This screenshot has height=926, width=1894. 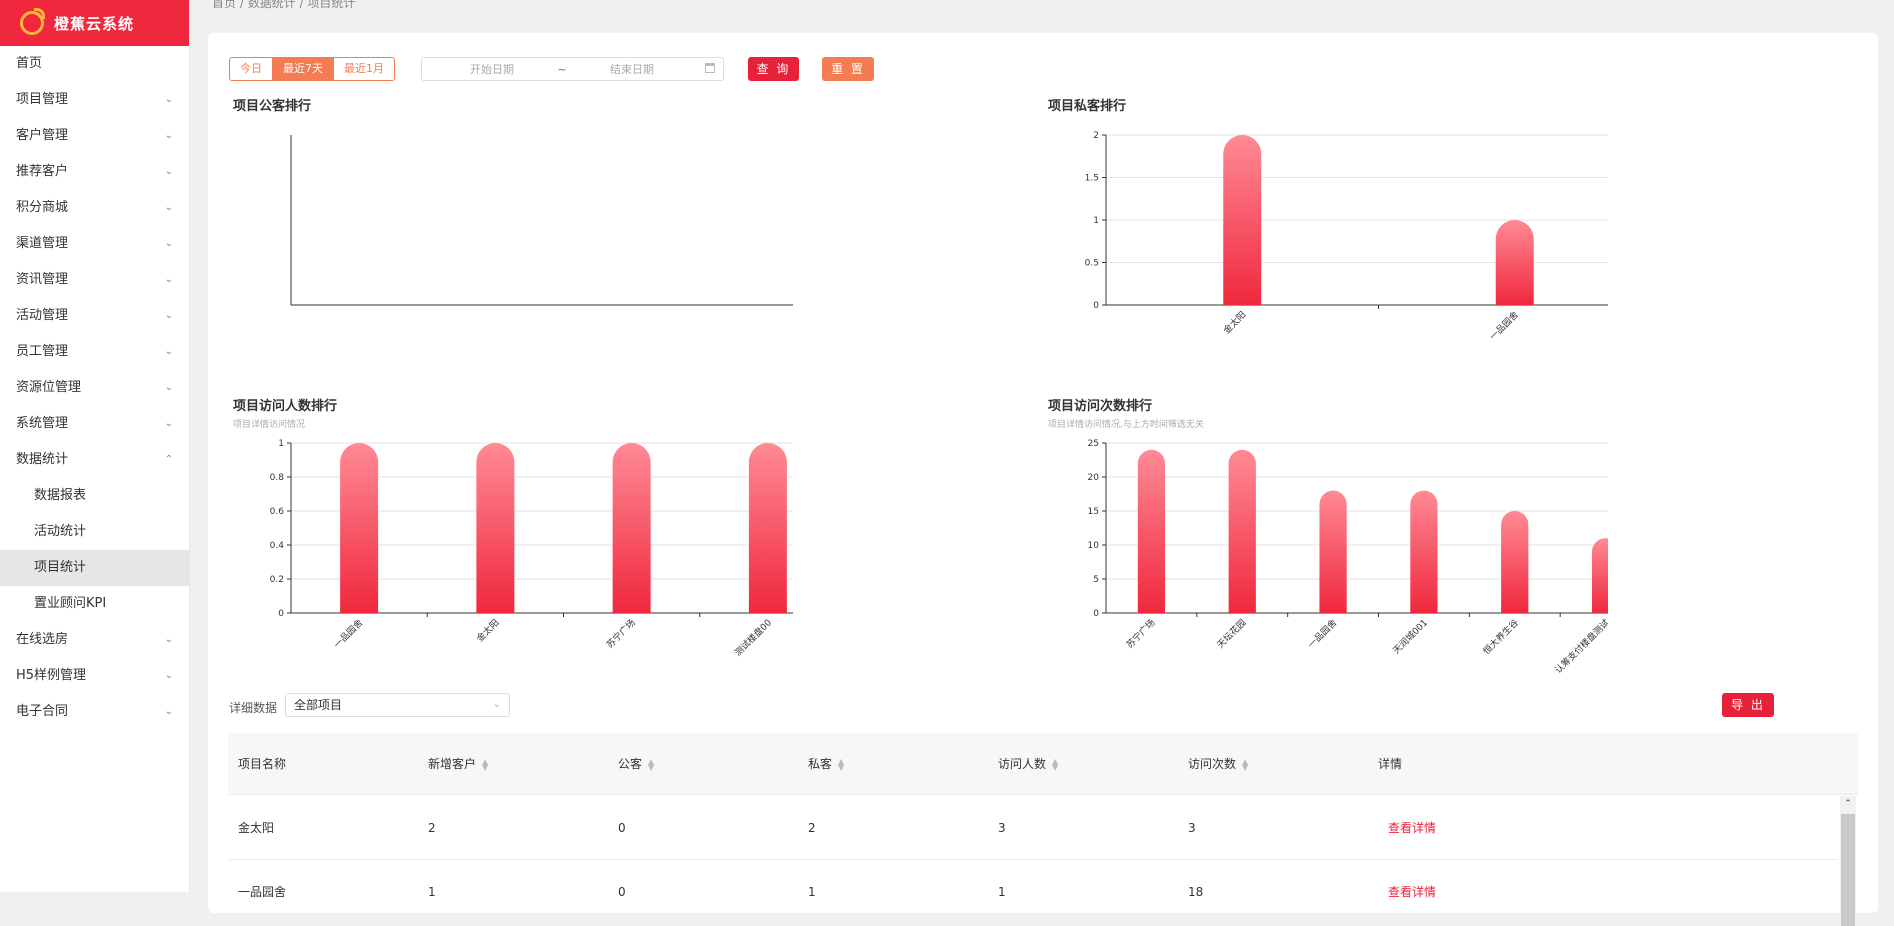 I want to click on menu-item-label: 项目统计, so click(x=60, y=567).